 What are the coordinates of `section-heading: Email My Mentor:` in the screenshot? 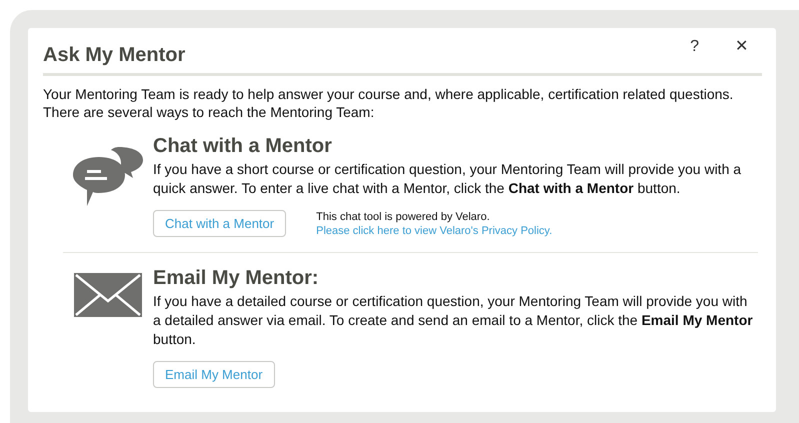 It's located at (236, 278).